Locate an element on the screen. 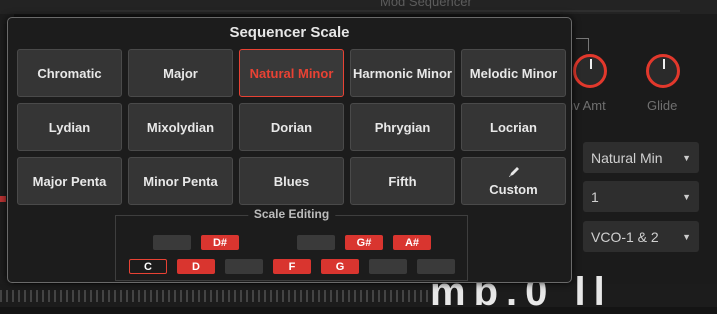  glide-label: Glide is located at coordinates (662, 105).